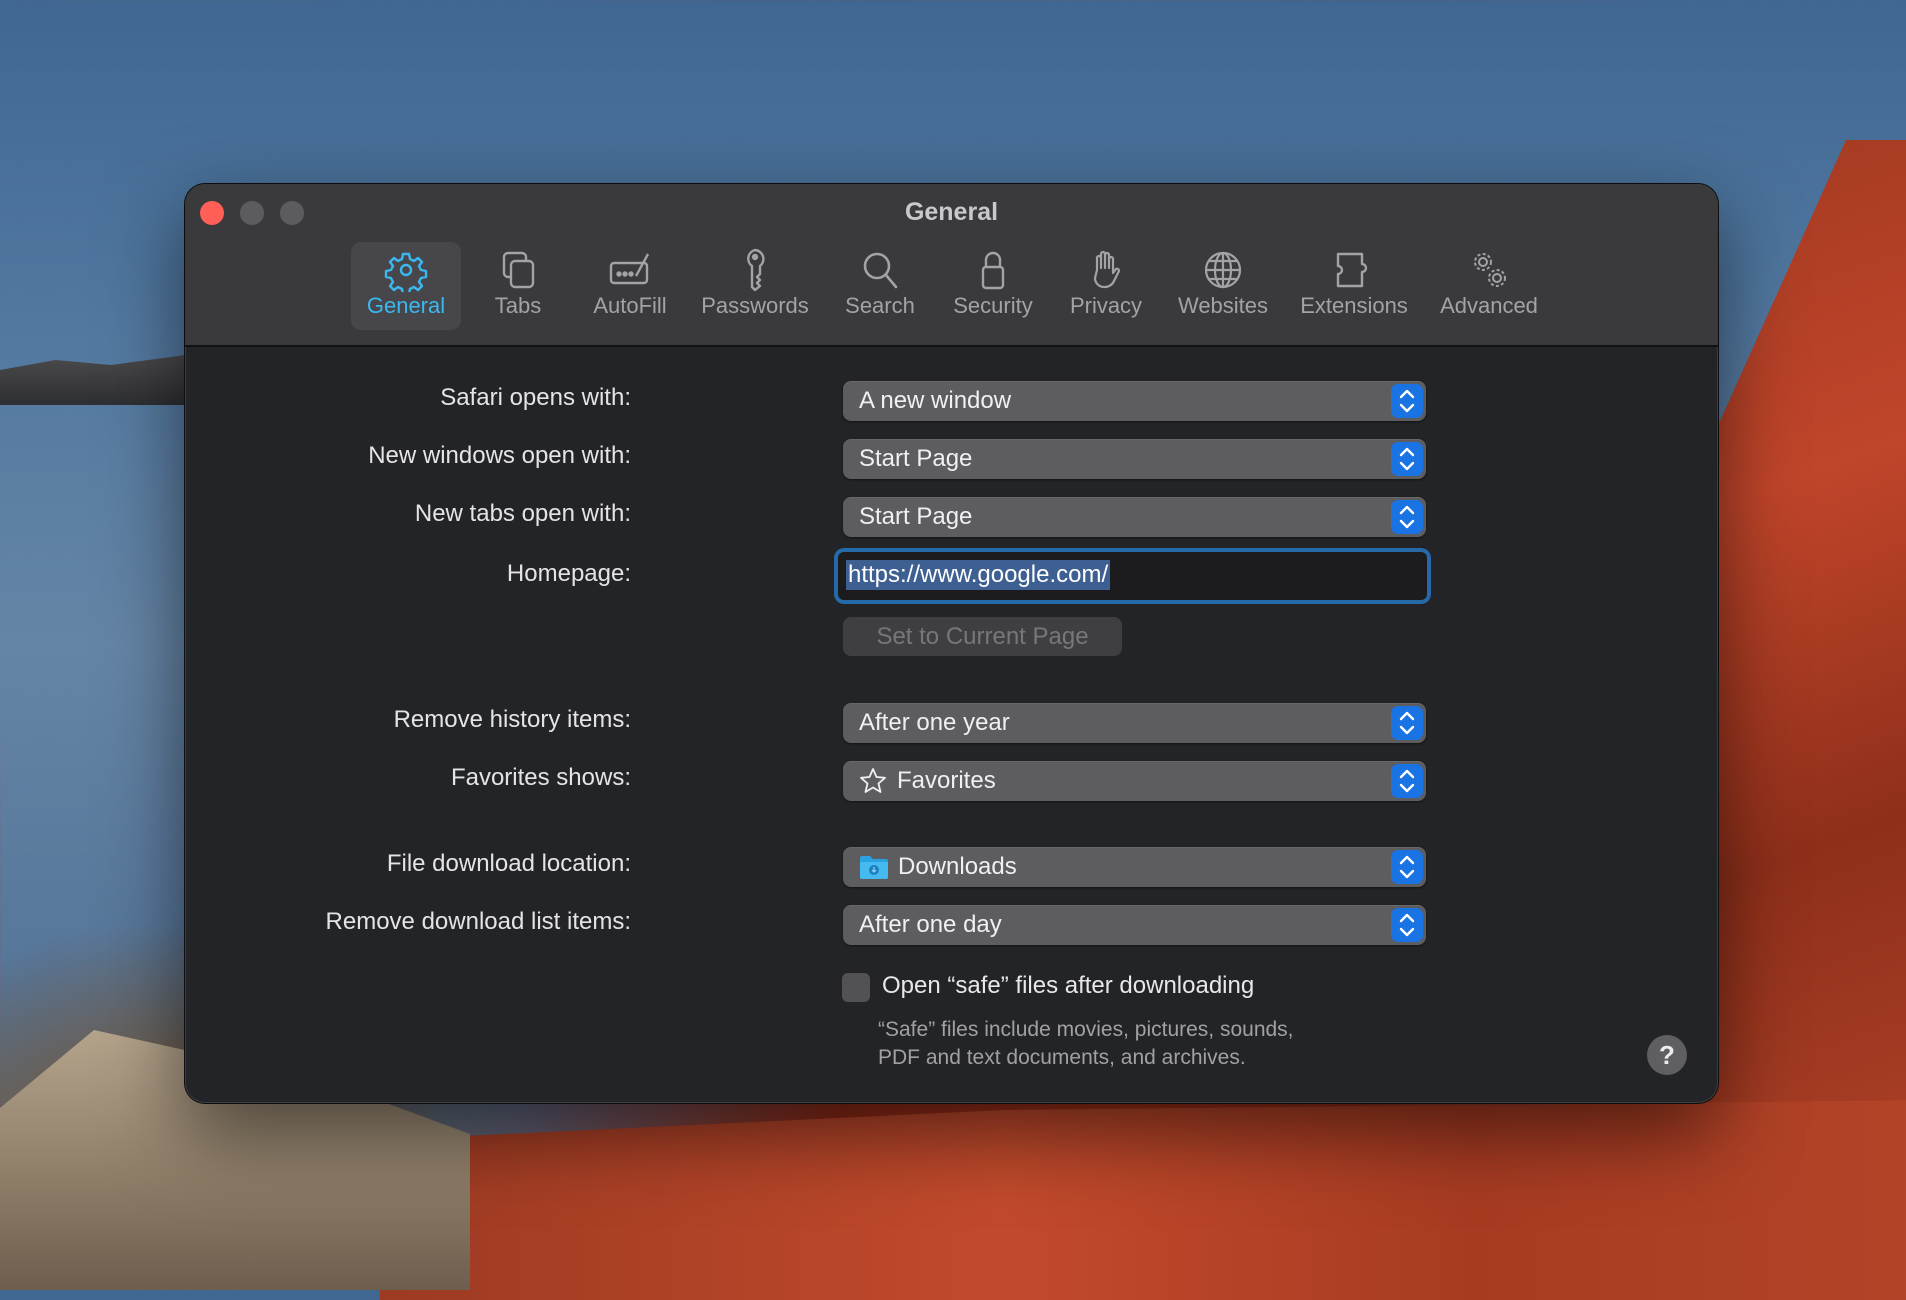 This screenshot has height=1300, width=1906. Describe the element at coordinates (406, 272) in the screenshot. I see `gear-icon` at that location.